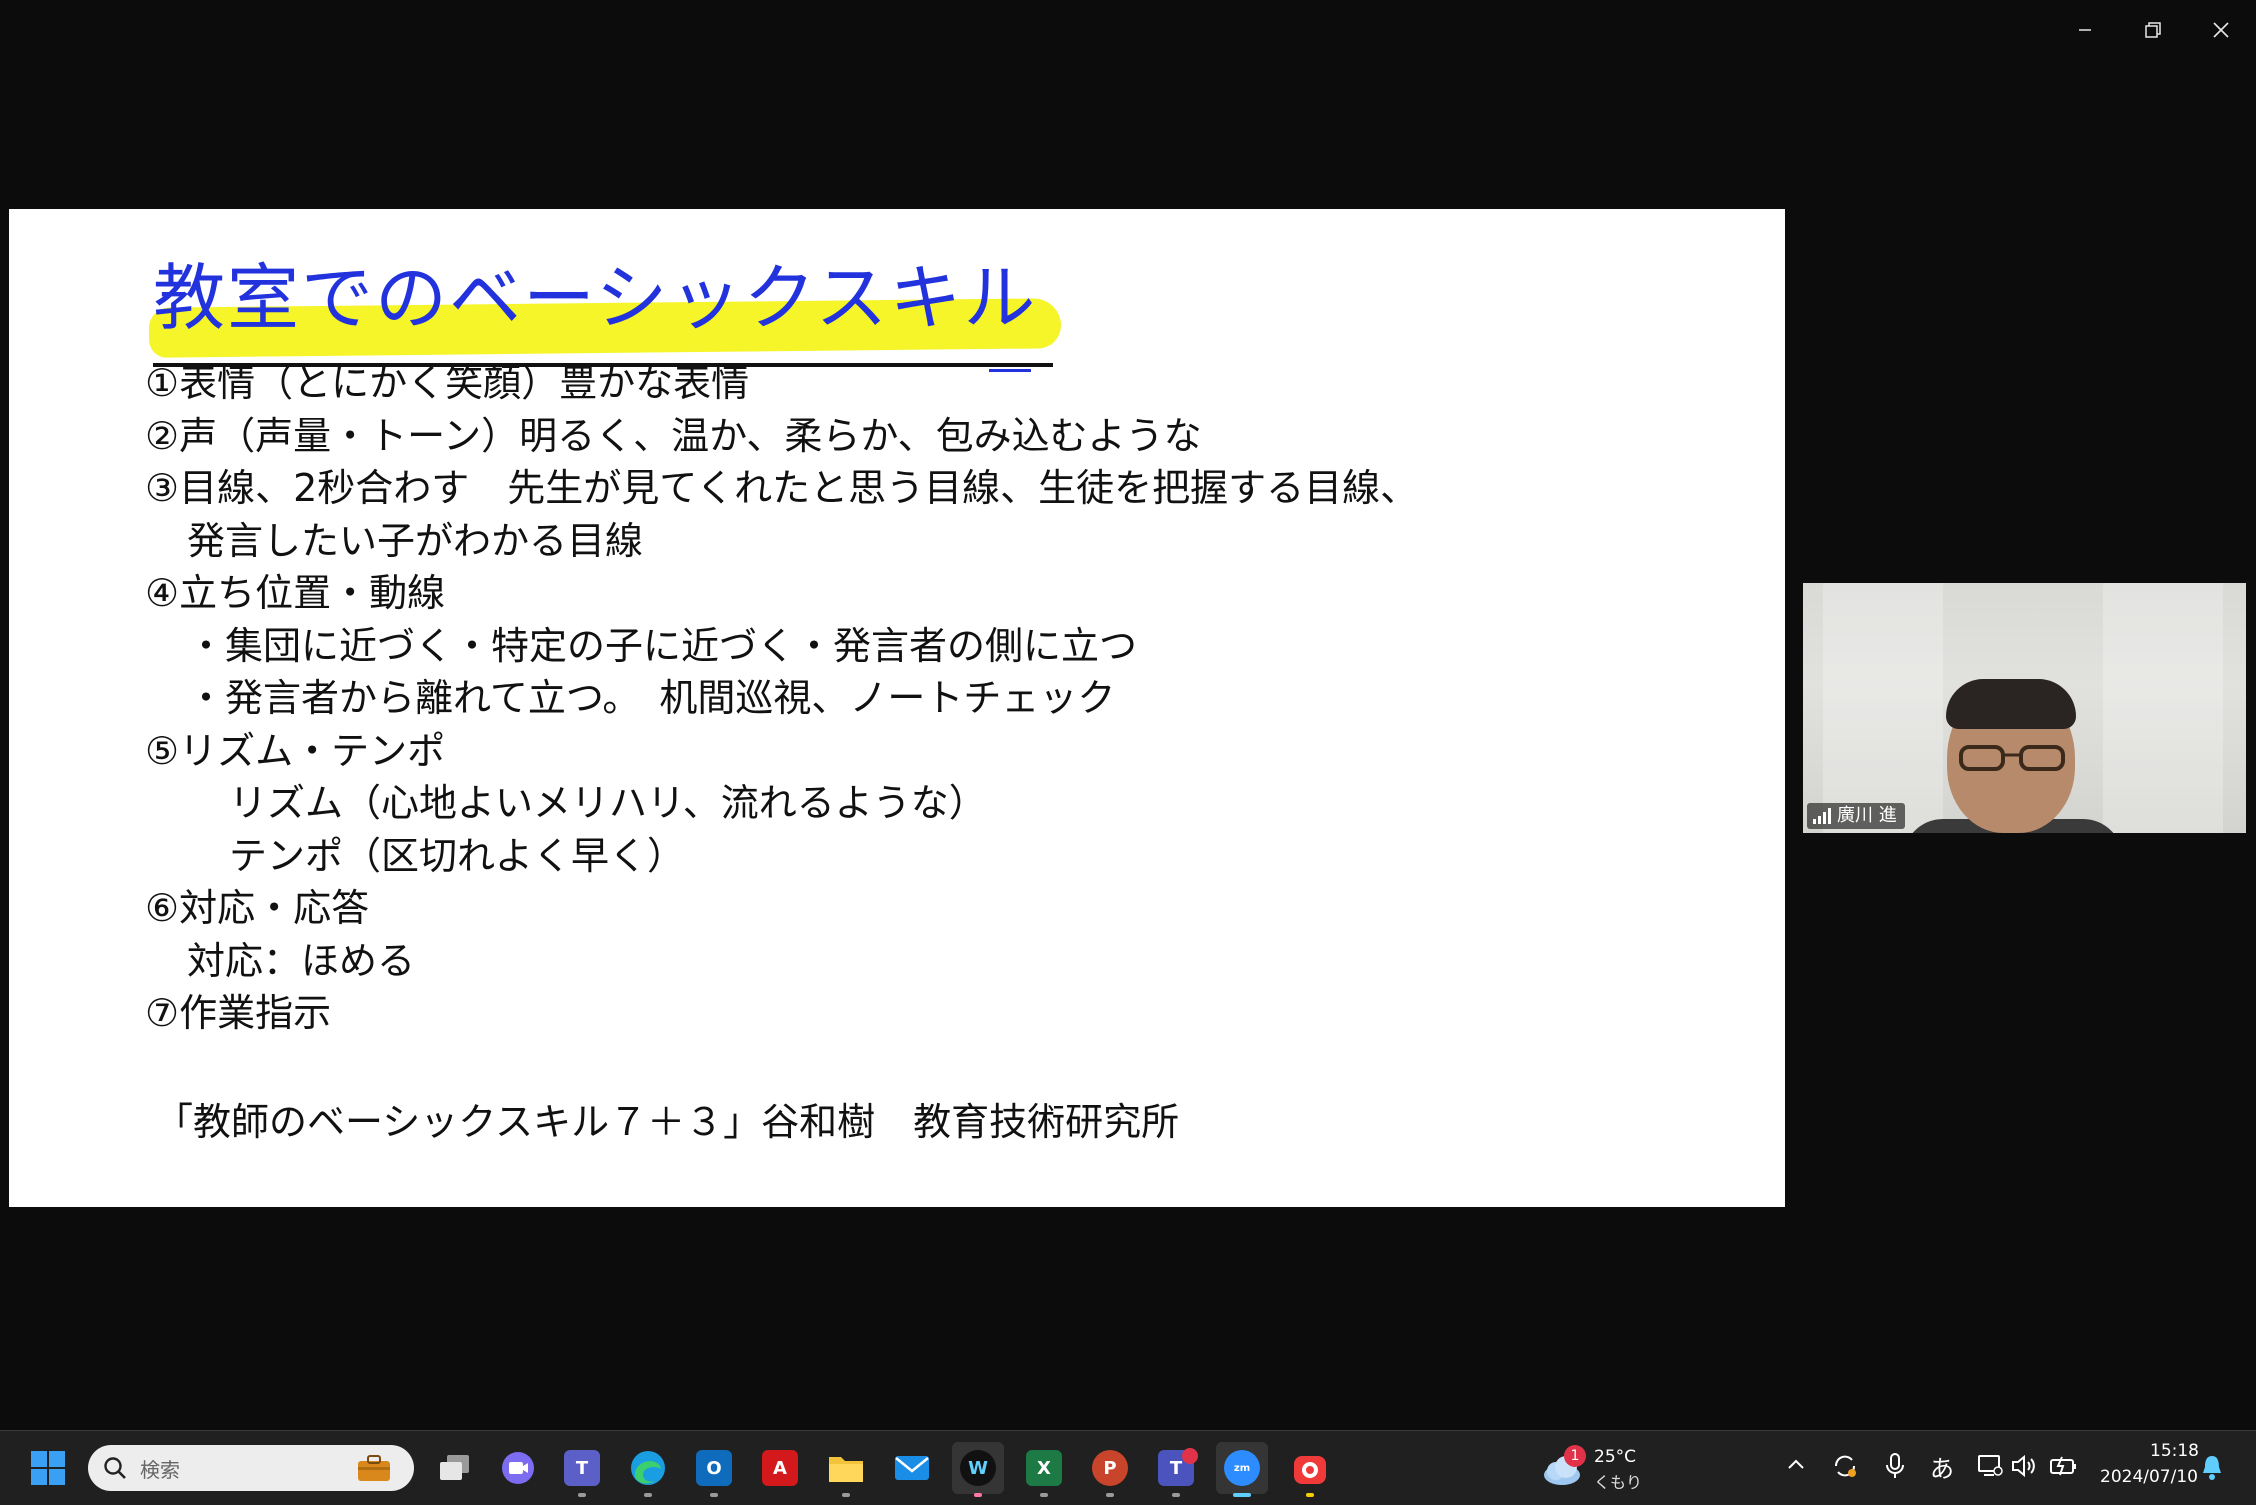  I want to click on outlook-button: O, so click(714, 1469).